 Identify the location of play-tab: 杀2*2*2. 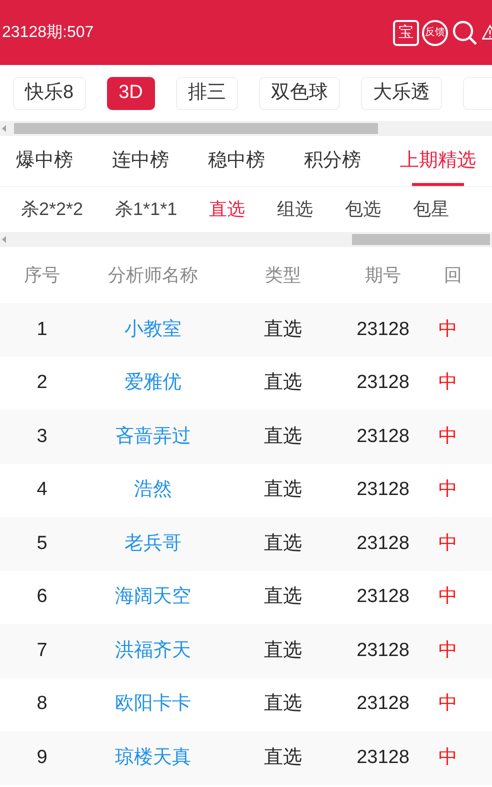
(52, 209).